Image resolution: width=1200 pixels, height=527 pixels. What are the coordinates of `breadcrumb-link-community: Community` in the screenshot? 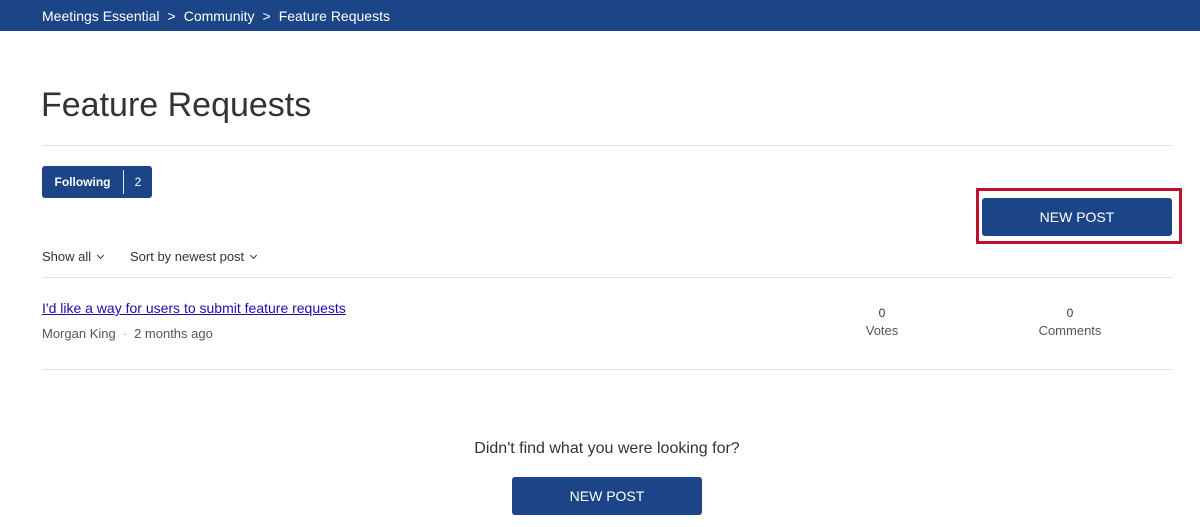 It's located at (219, 16).